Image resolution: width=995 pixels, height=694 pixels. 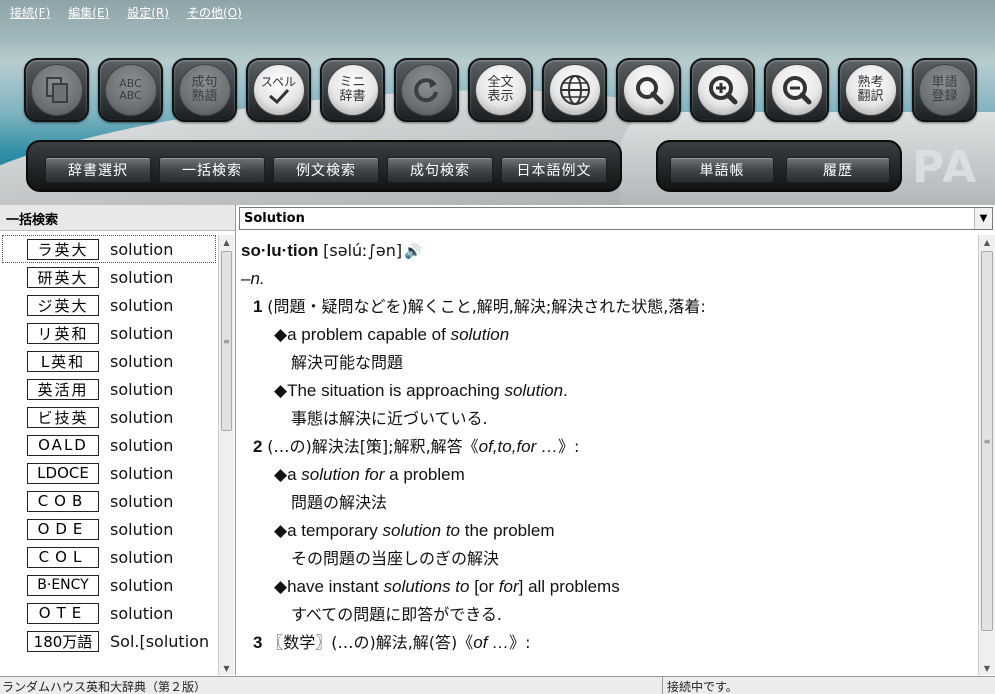 What do you see at coordinates (212, 170) in the screenshot?
I see `tab-batch-search: 一括検索` at bounding box center [212, 170].